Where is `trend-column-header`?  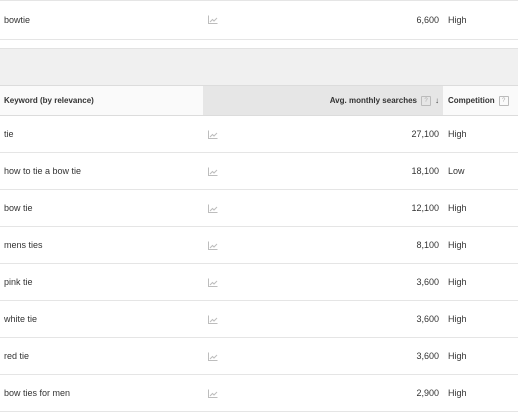
trend-column-header is located at coordinates (233, 100).